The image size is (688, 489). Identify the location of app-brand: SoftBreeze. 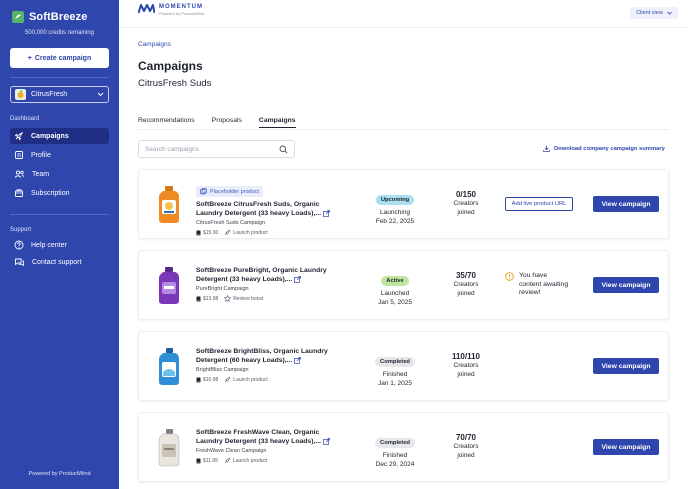
(49, 17).